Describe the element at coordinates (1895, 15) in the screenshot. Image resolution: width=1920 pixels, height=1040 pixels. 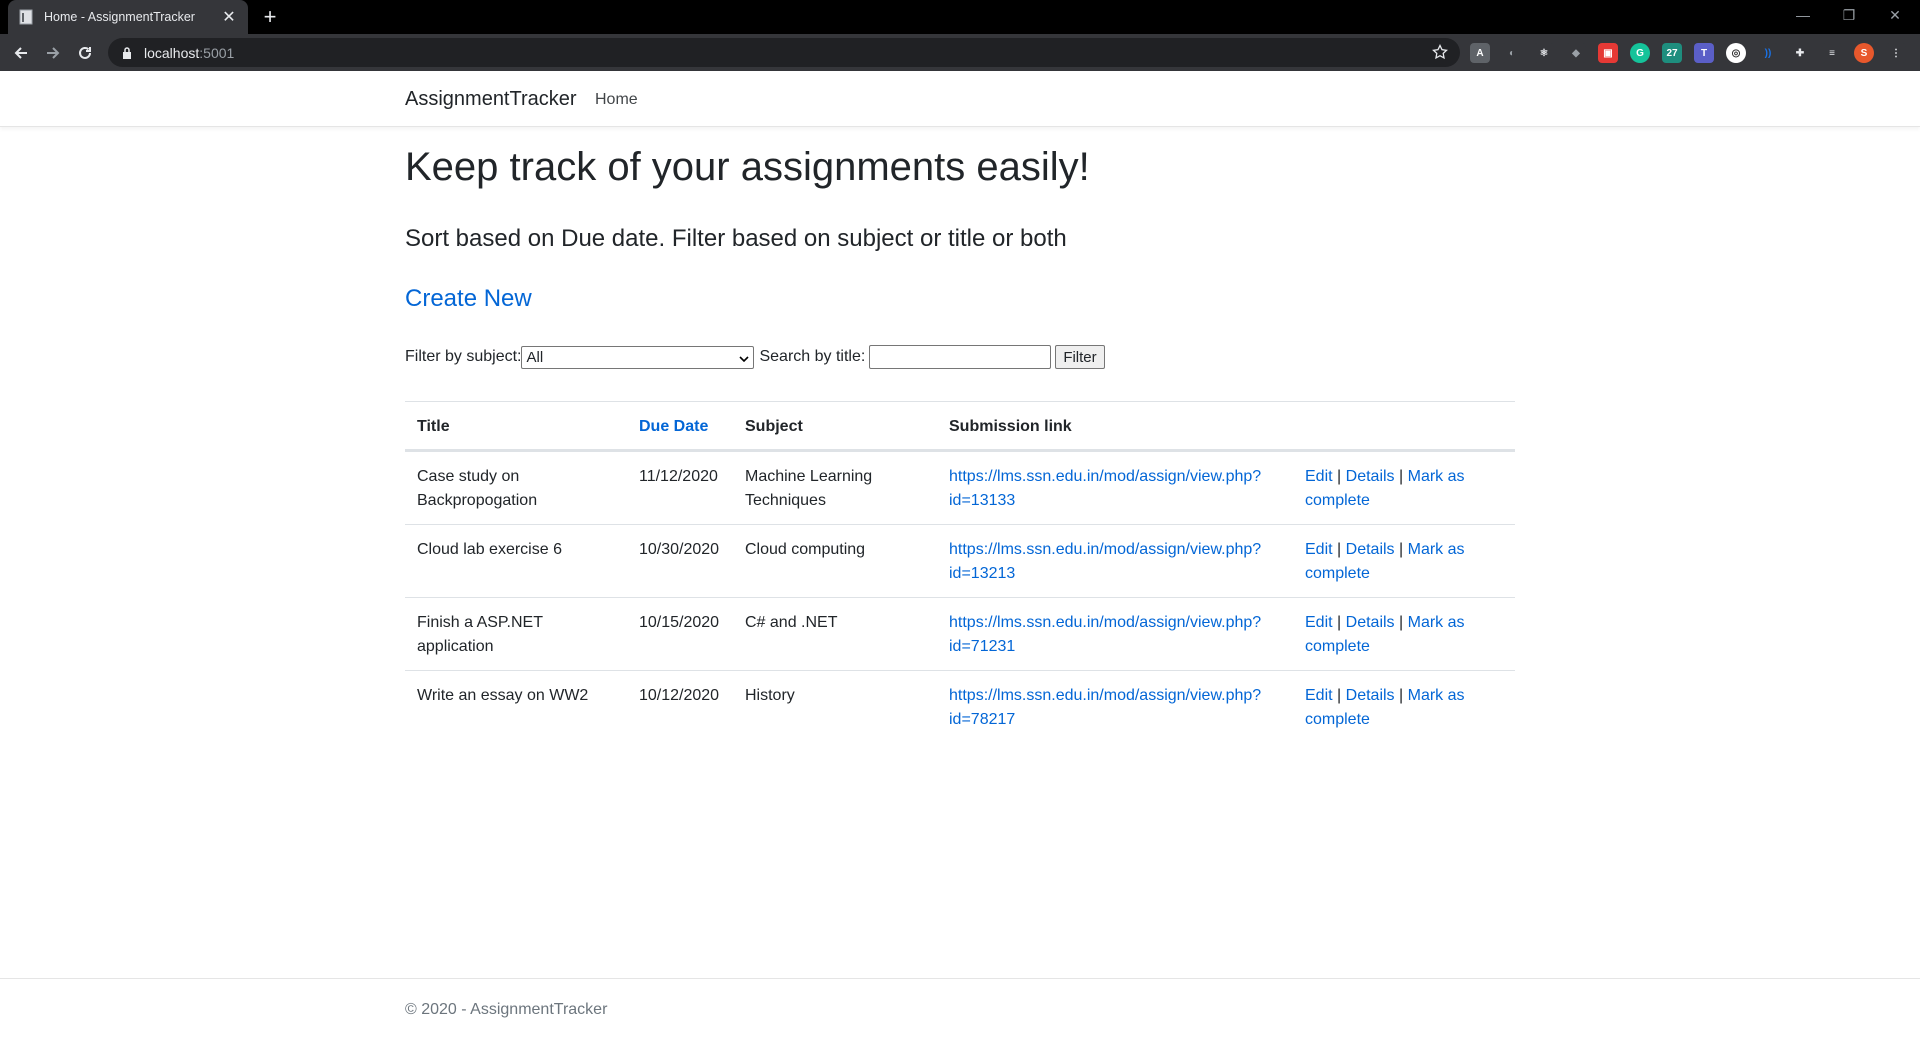
I see `window-close-icon: ✕` at that location.